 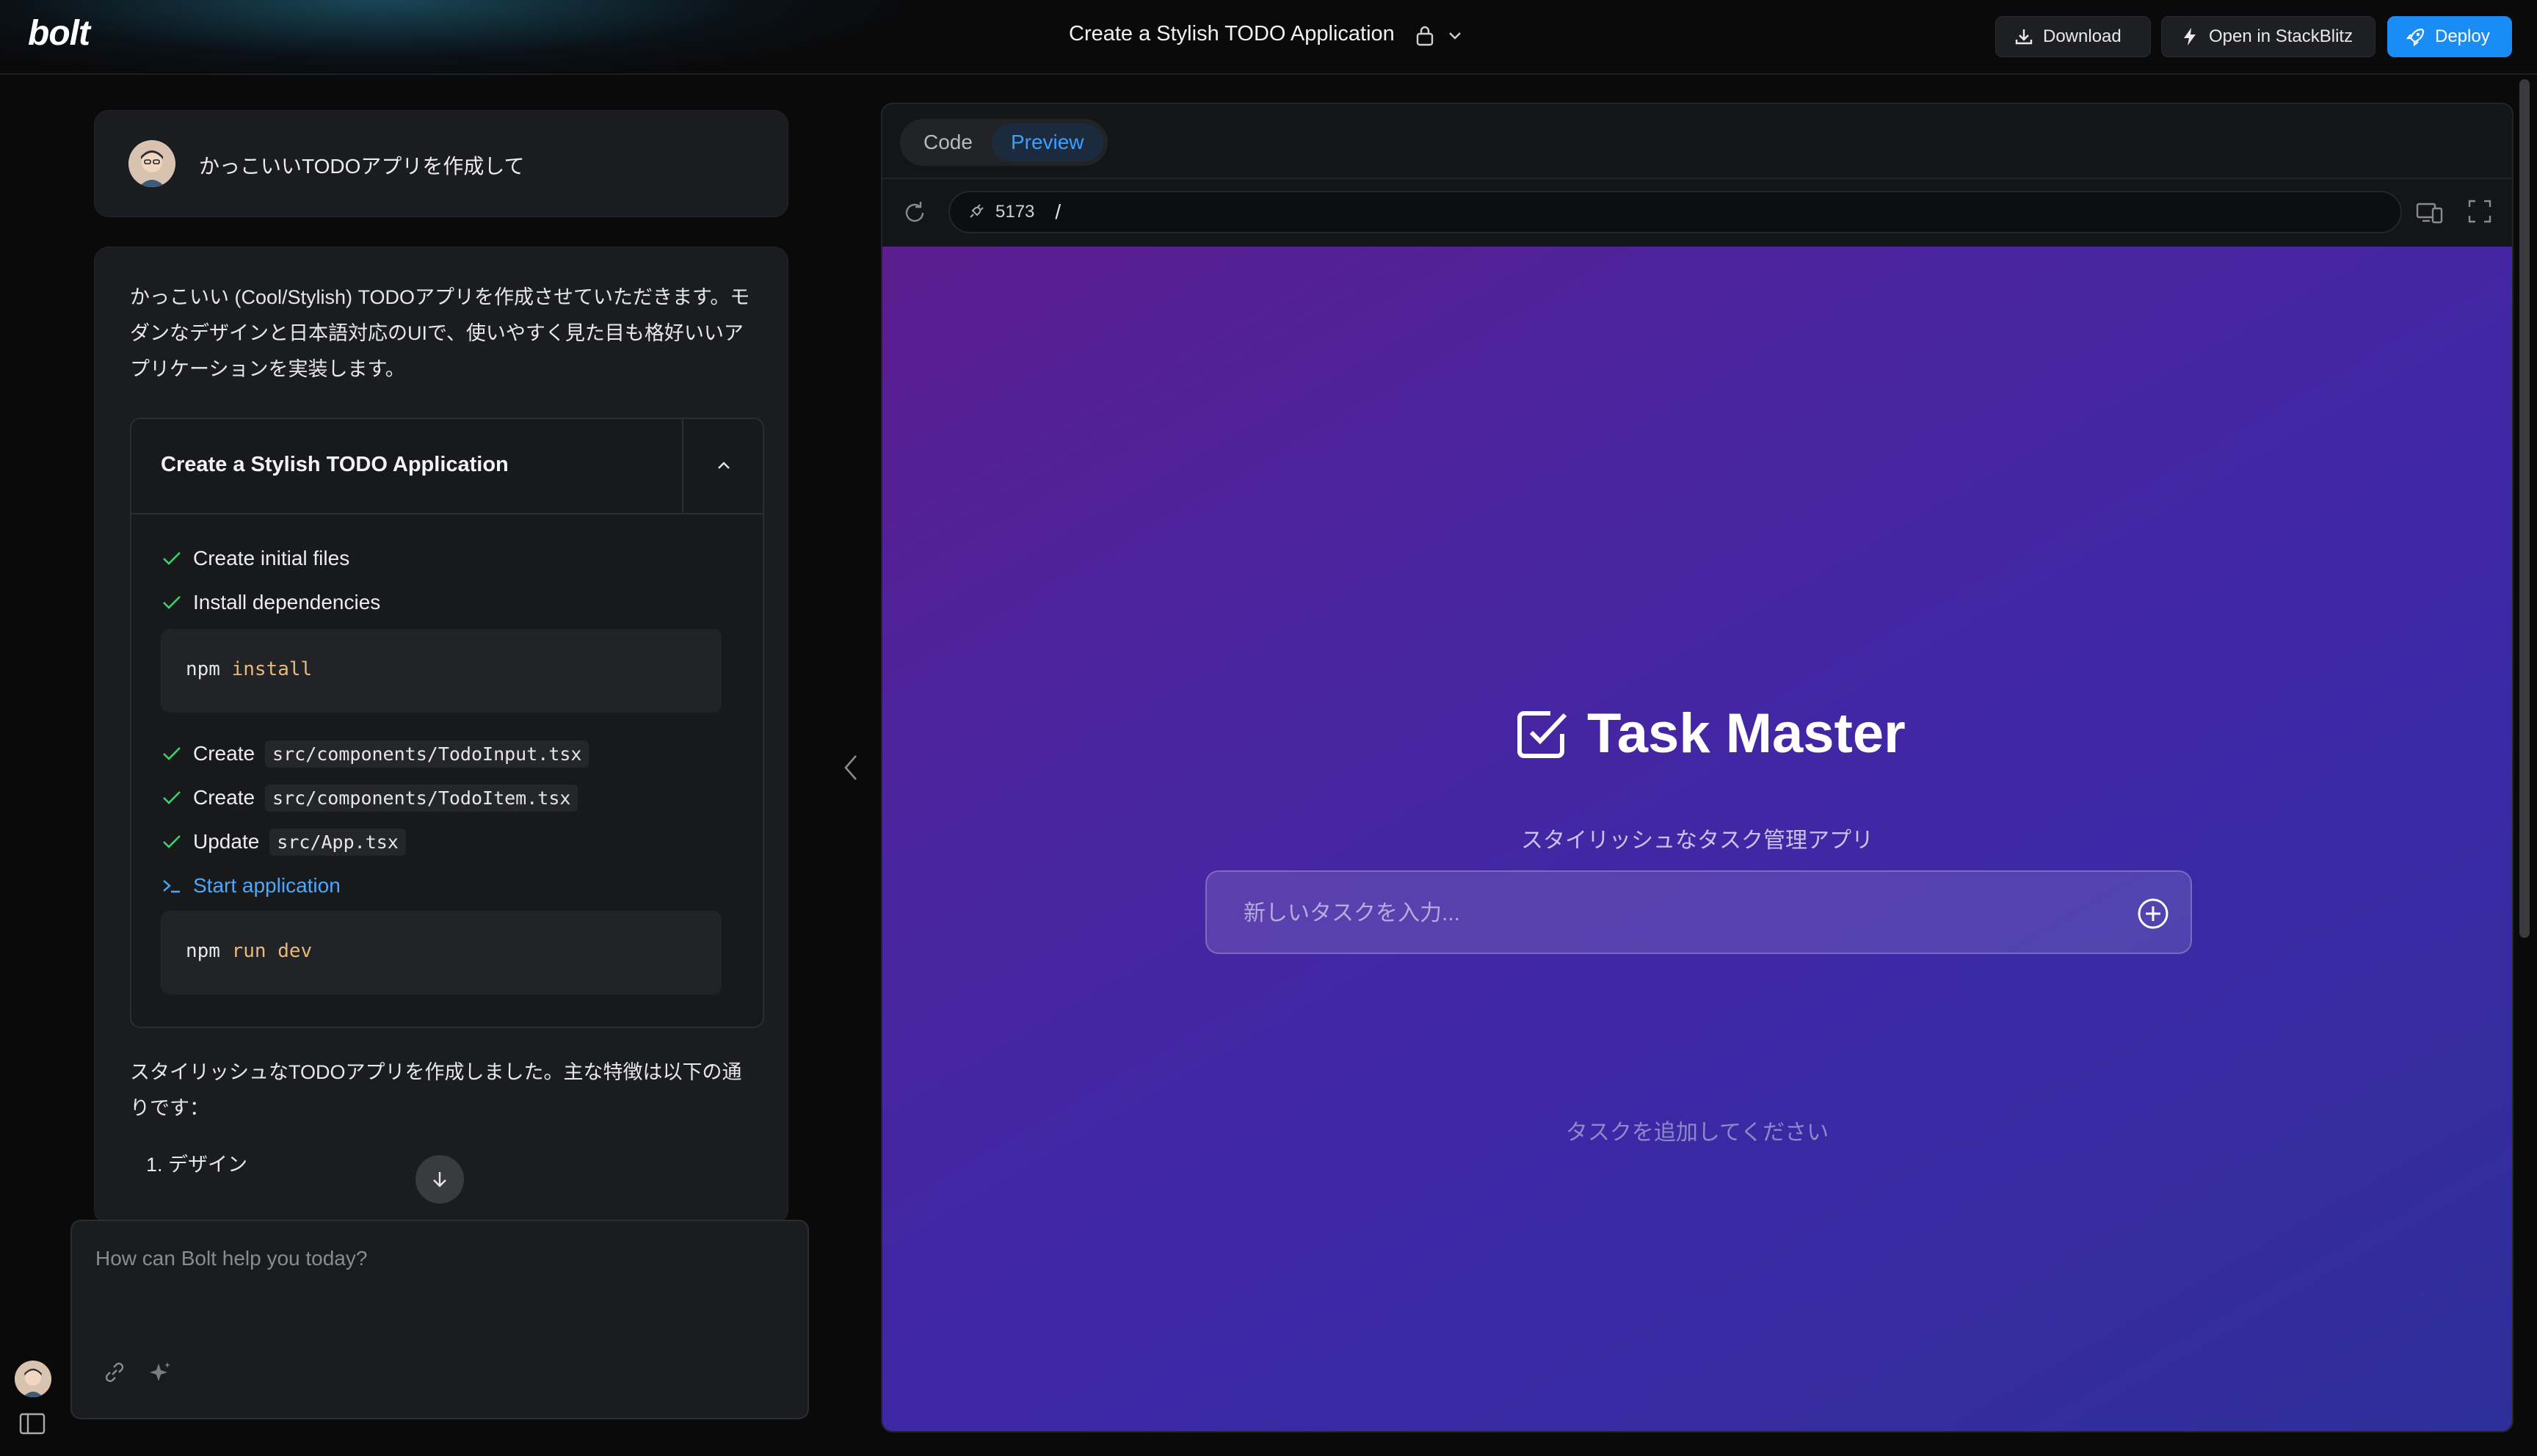 What do you see at coordinates (287, 602) in the screenshot?
I see `step-label: Install dependencies` at bounding box center [287, 602].